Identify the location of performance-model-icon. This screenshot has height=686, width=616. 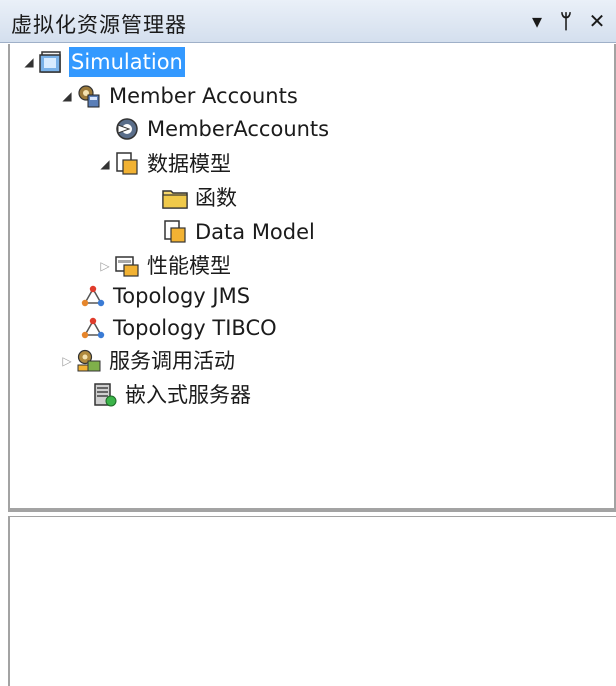
(127, 266).